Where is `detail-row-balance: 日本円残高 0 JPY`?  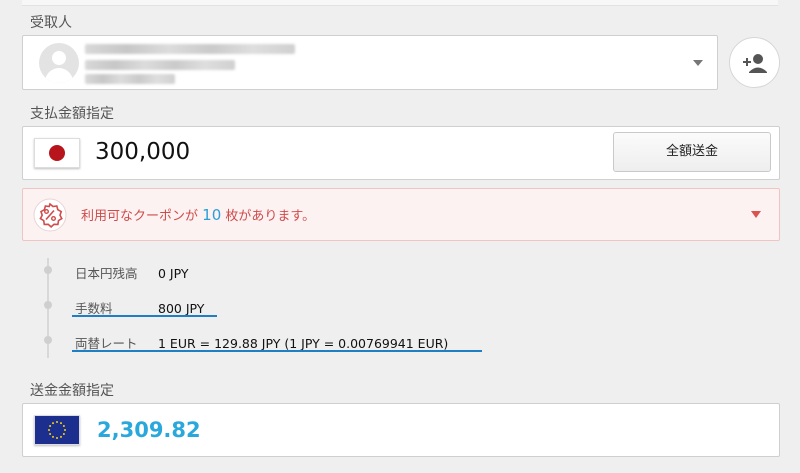 detail-row-balance: 日本円残高 0 JPY is located at coordinates (132, 272).